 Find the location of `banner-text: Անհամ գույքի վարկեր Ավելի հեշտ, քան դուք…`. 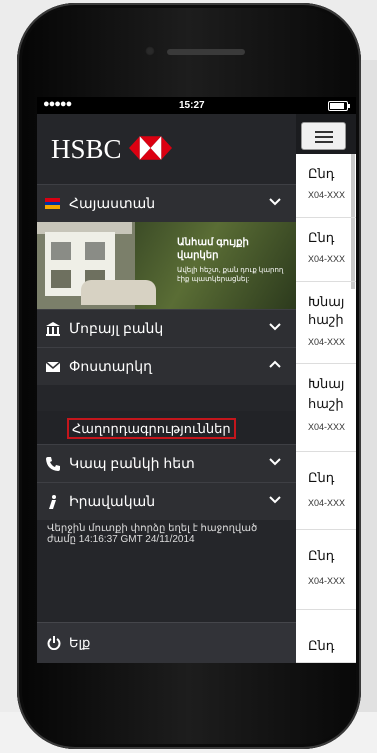

banner-text: Անհամ գույքի վարկեր Ավելի հեշտ, քան դուք… is located at coordinates (233, 266).